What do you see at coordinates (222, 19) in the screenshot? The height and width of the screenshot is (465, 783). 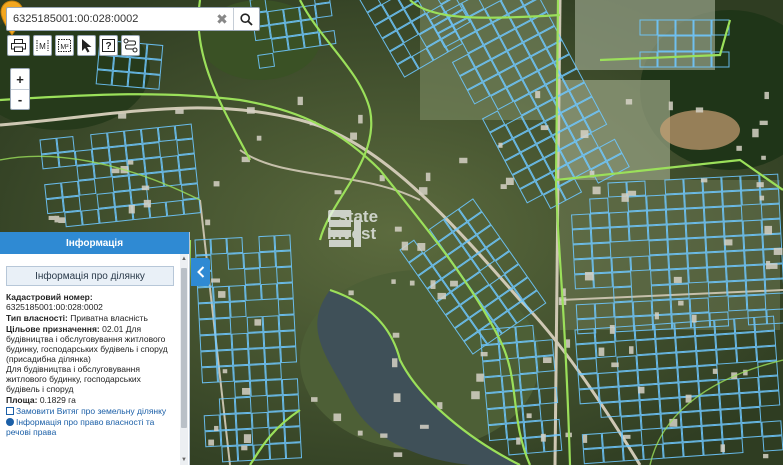 I see `clear-search-icon: ✖` at bounding box center [222, 19].